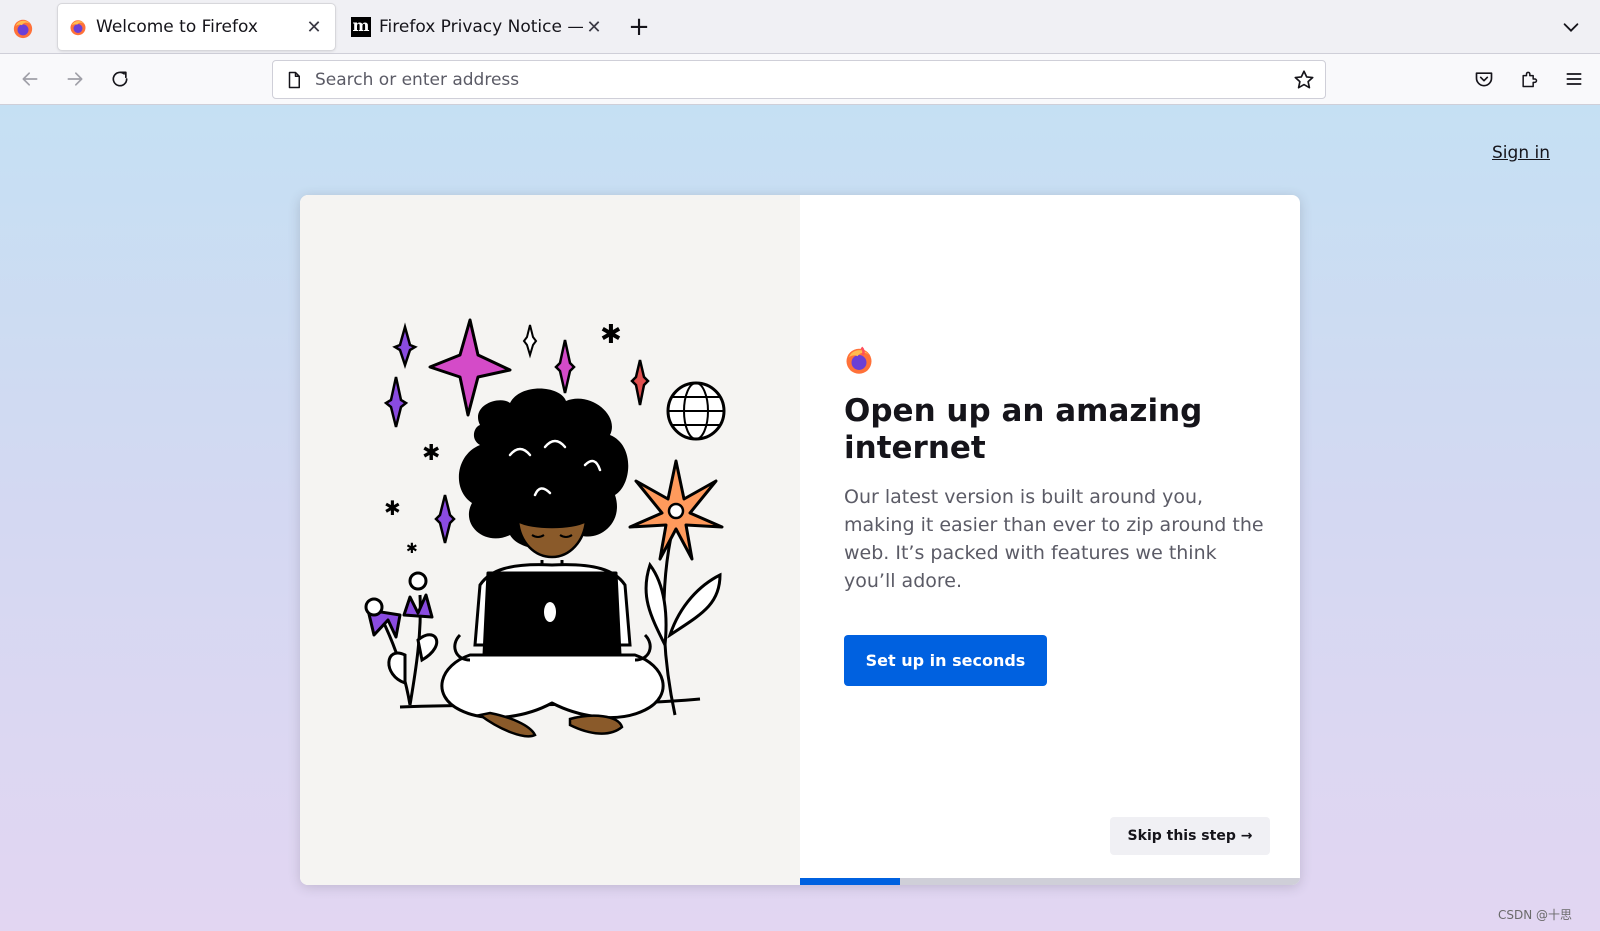 Image resolution: width=1600 pixels, height=931 pixels. Describe the element at coordinates (1023, 429) in the screenshot. I see `page-title: Open up an amazing internet` at that location.